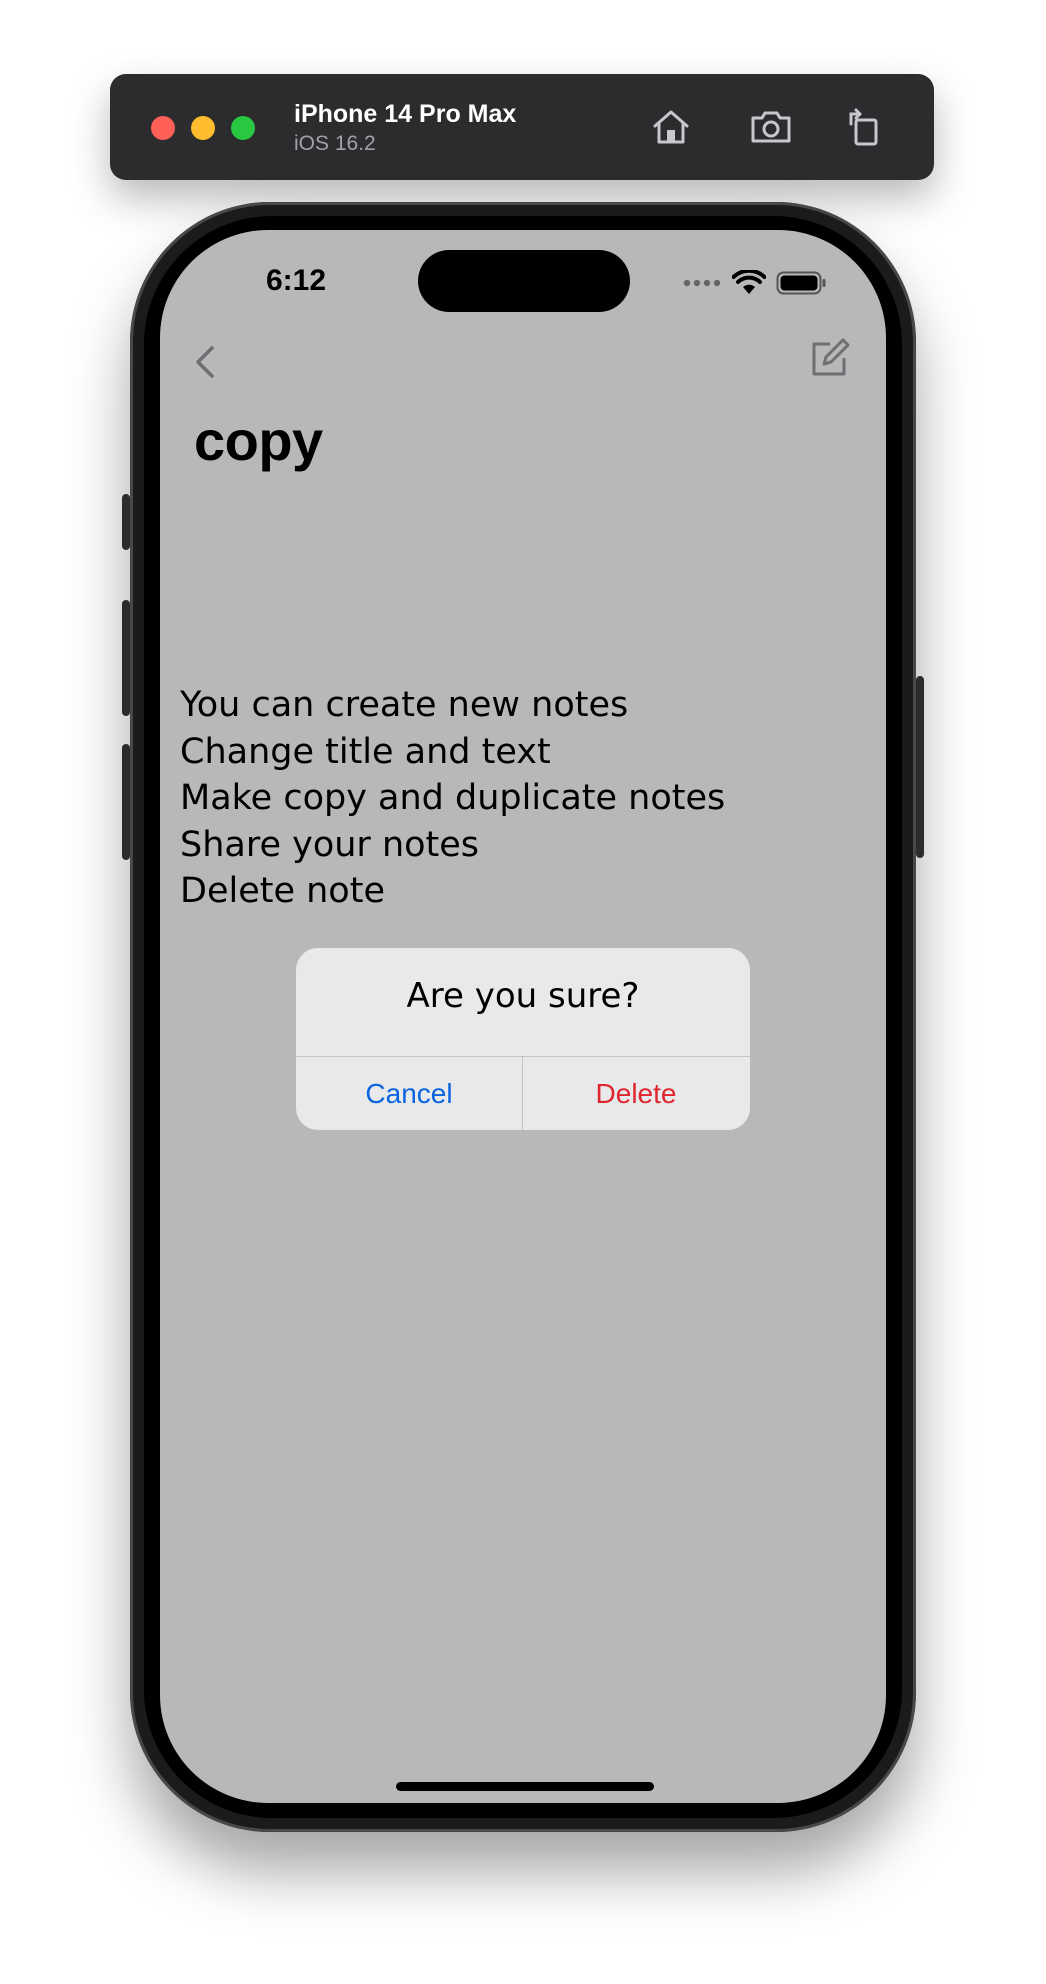 Image resolution: width=1046 pixels, height=1984 pixels. Describe the element at coordinates (258, 440) in the screenshot. I see `note-title: copy` at that location.